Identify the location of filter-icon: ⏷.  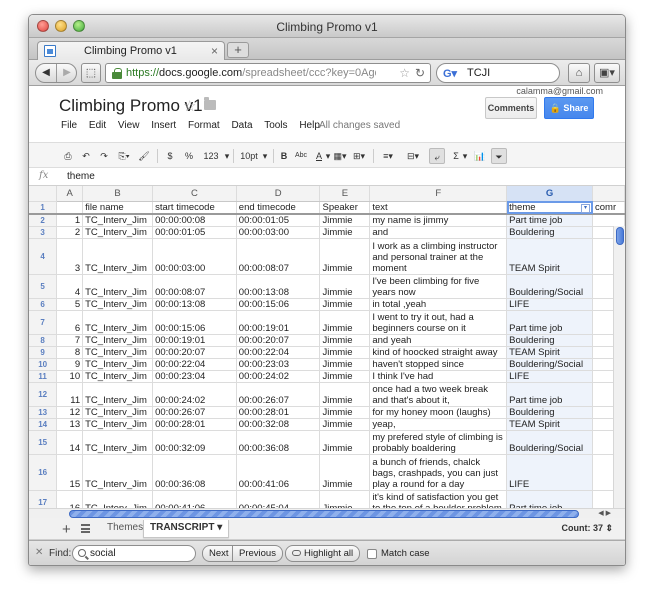
(499, 156).